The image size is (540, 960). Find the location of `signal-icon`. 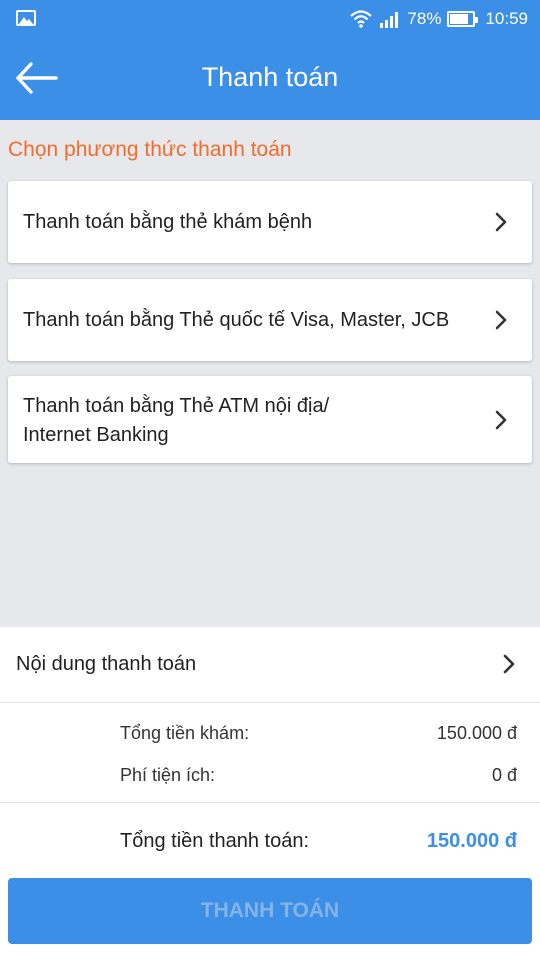

signal-icon is located at coordinates (389, 20).